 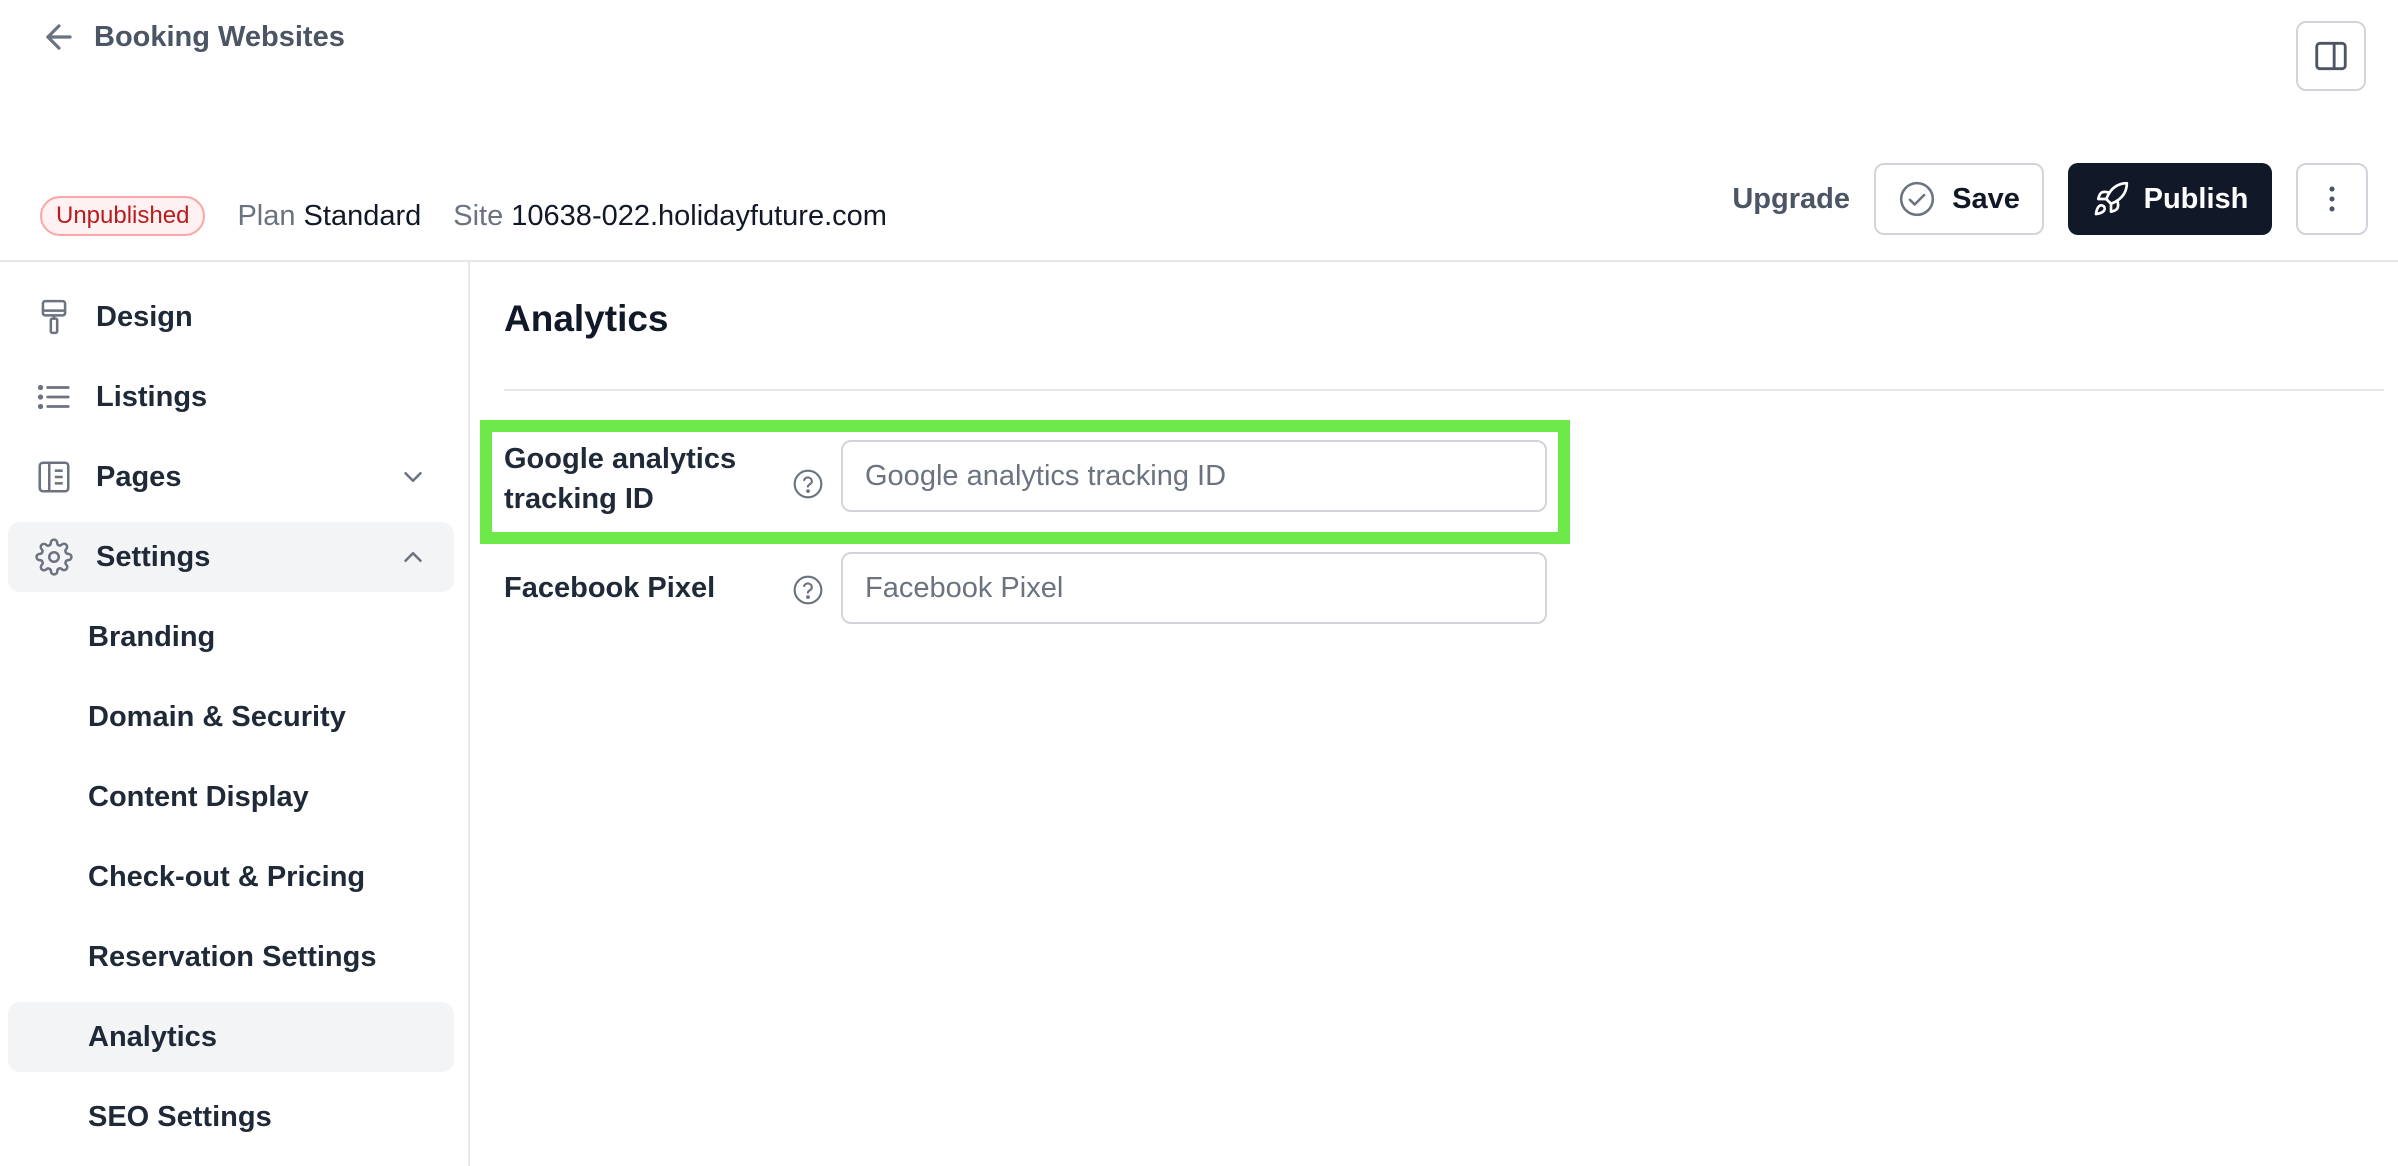 What do you see at coordinates (1444, 390) in the screenshot?
I see `title-divider` at bounding box center [1444, 390].